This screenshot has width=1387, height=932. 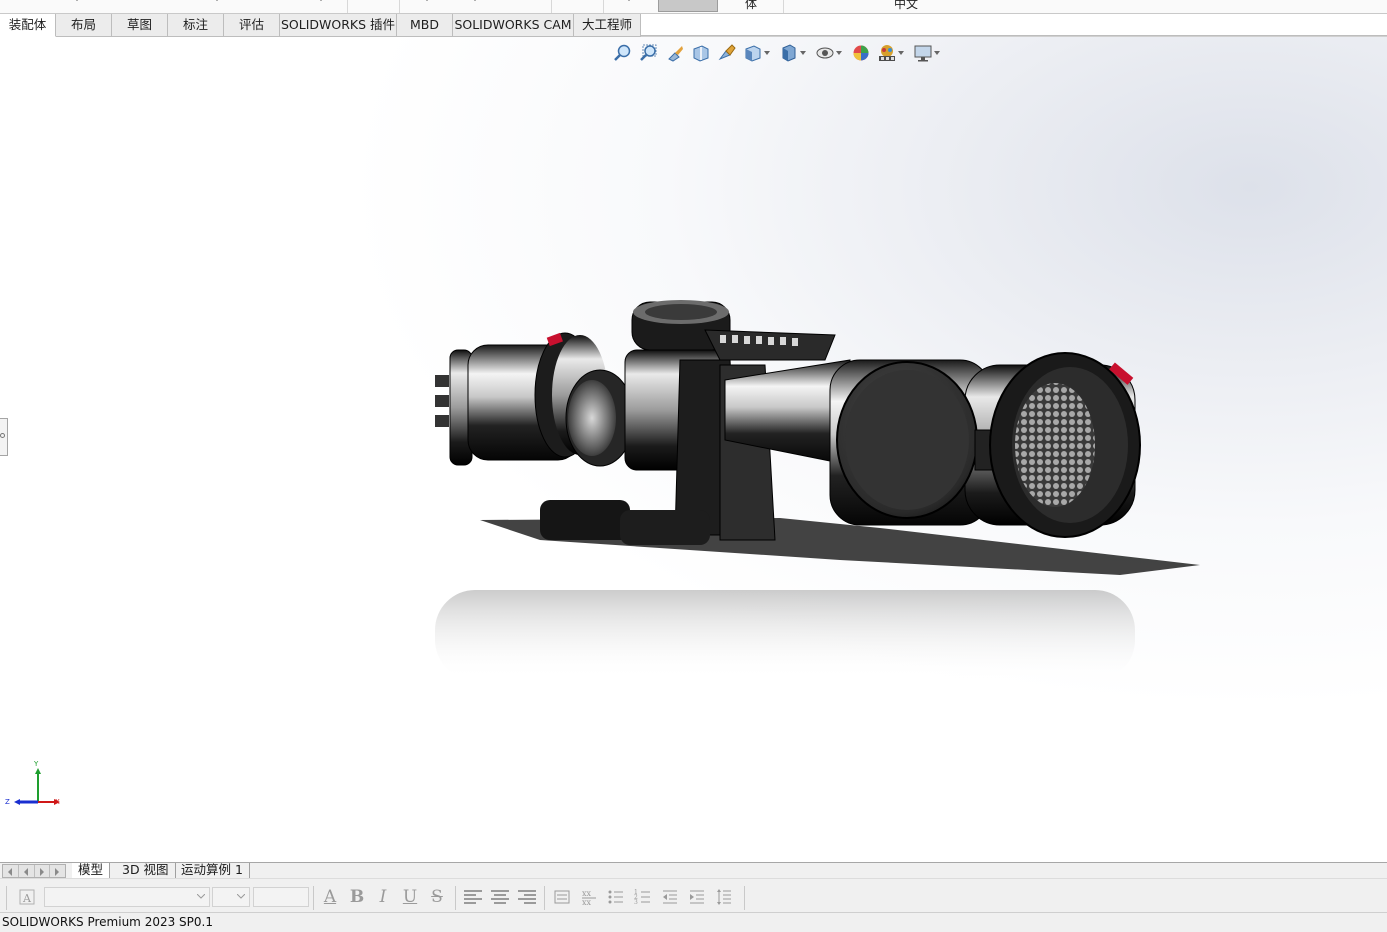 I want to click on zoom-to-fit-icon, so click(x=623, y=53).